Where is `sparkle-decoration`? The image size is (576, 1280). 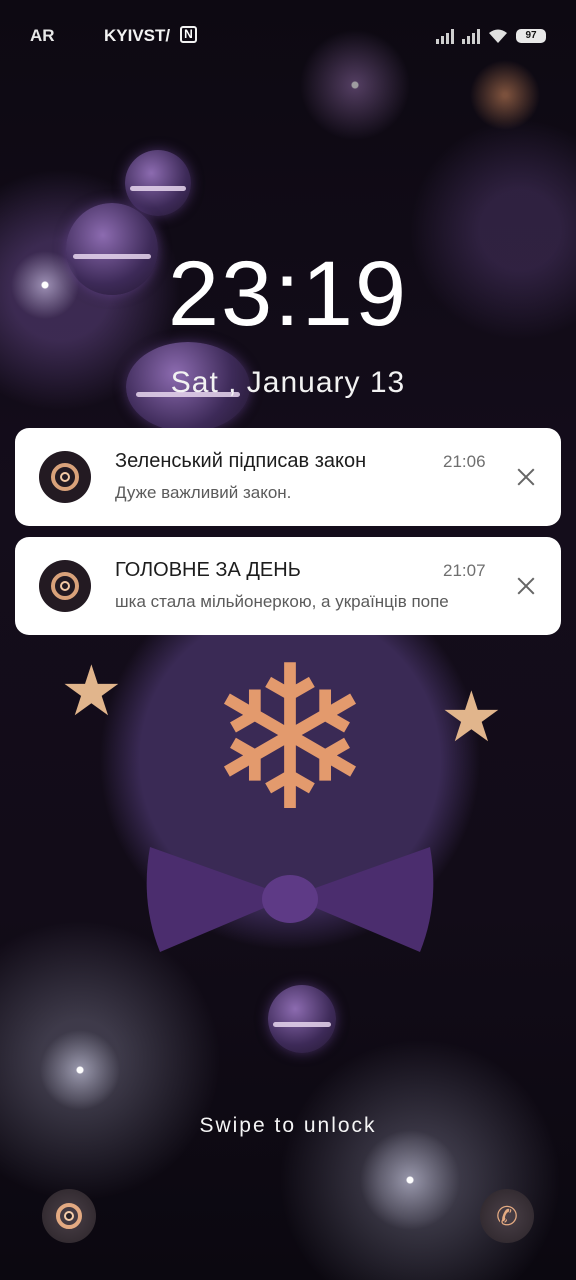
sparkle-decoration is located at coordinates (505, 95).